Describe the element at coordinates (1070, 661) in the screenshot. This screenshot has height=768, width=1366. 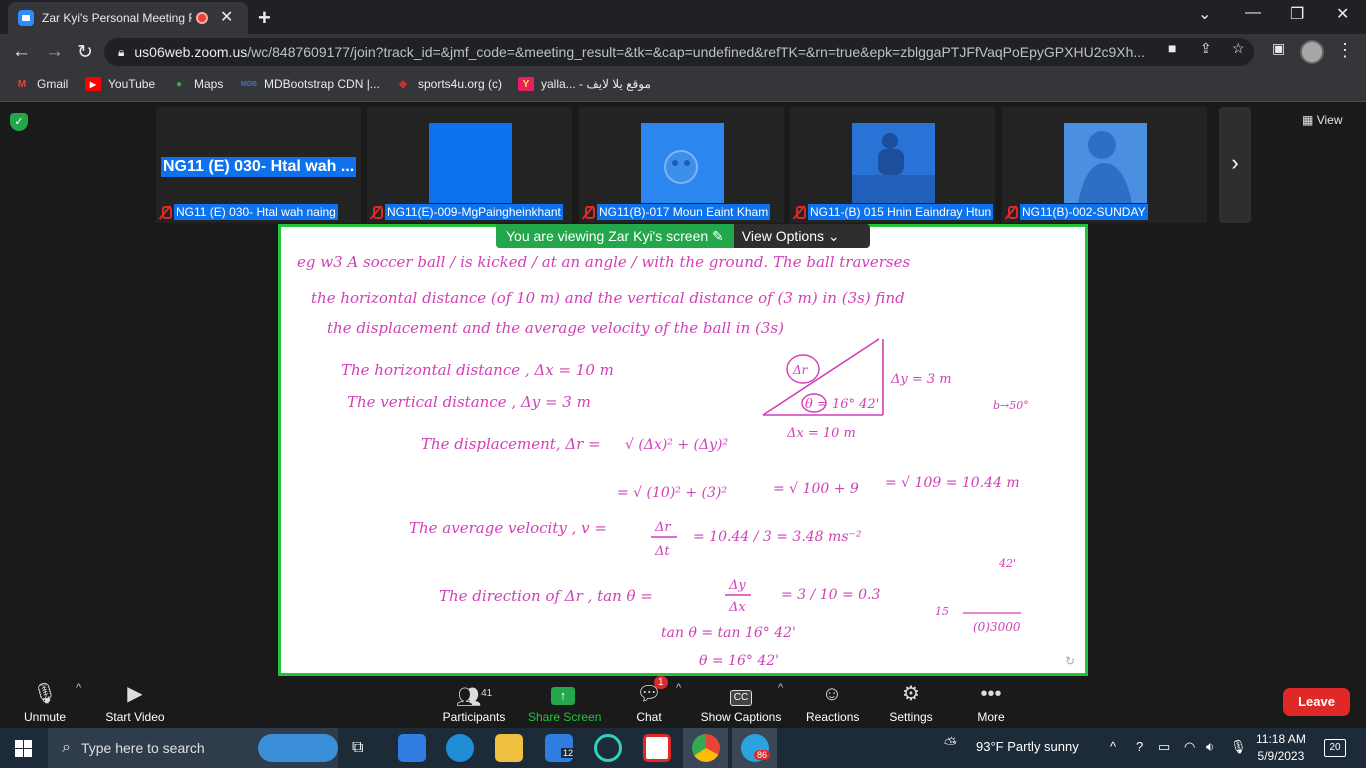
I see `canvas-resize-icon: ↻` at that location.